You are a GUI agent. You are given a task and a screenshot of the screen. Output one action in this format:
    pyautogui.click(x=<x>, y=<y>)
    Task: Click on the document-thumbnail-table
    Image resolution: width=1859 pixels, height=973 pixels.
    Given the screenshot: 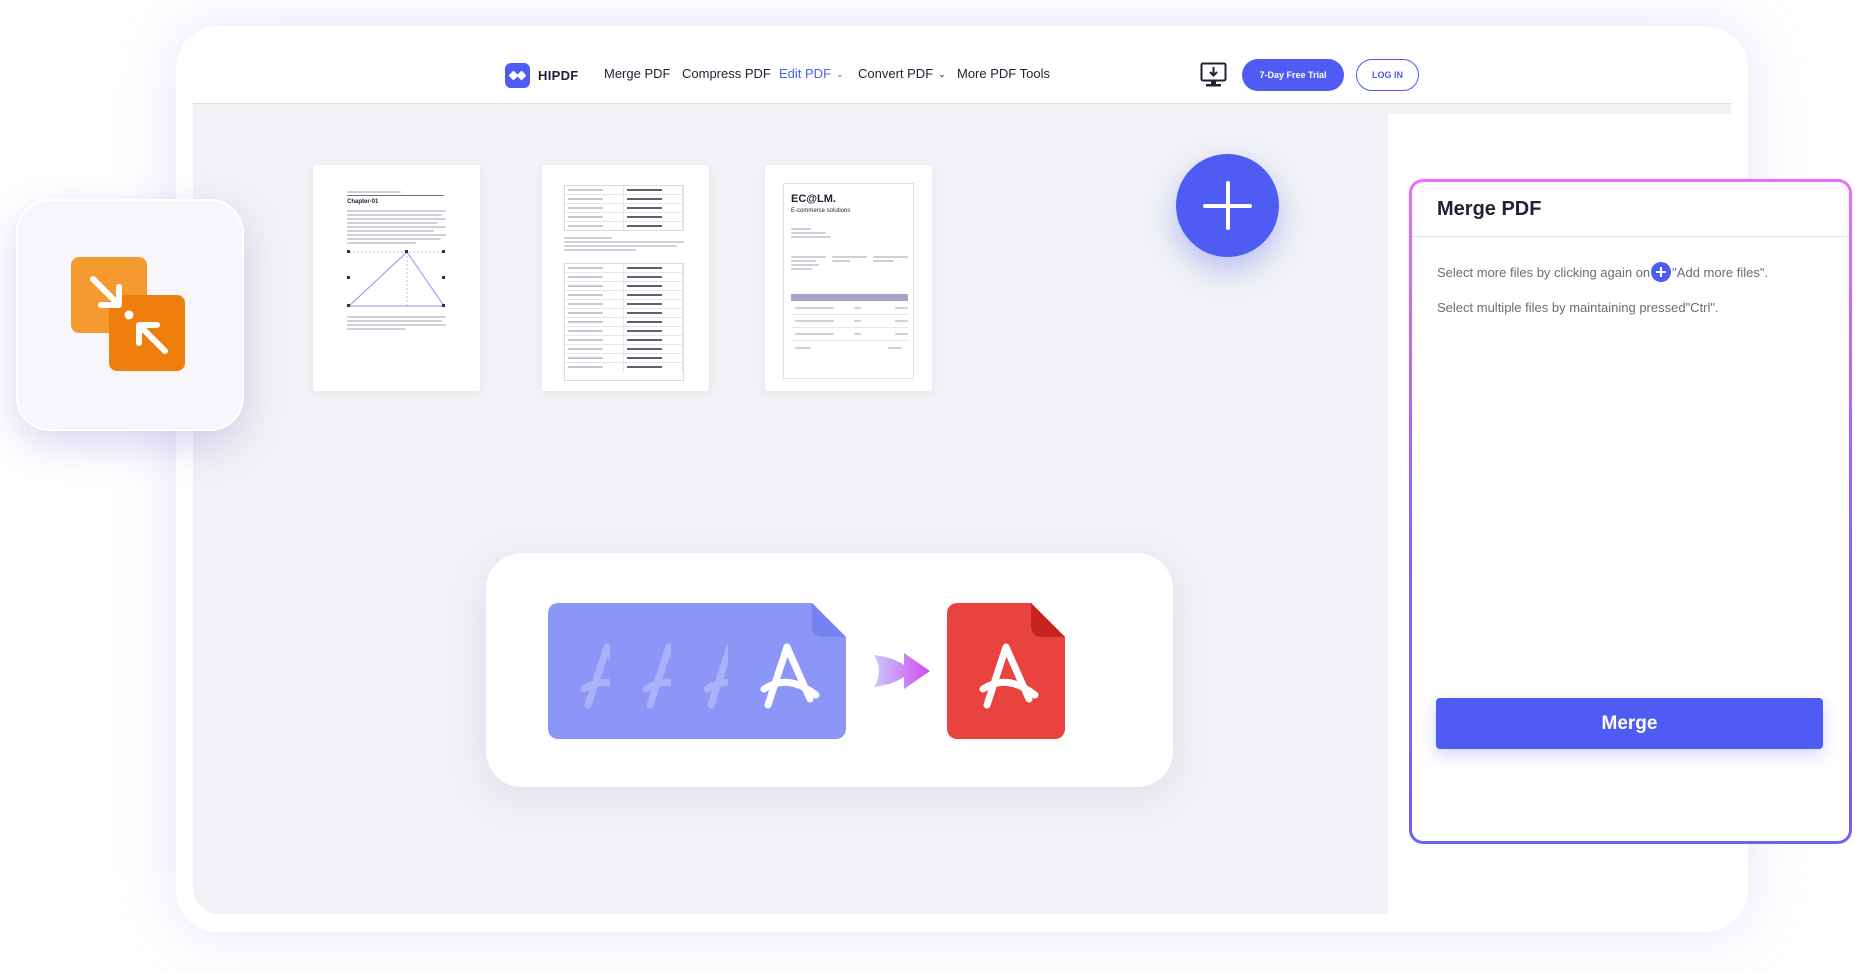 What is the action you would take?
    pyautogui.click(x=625, y=278)
    